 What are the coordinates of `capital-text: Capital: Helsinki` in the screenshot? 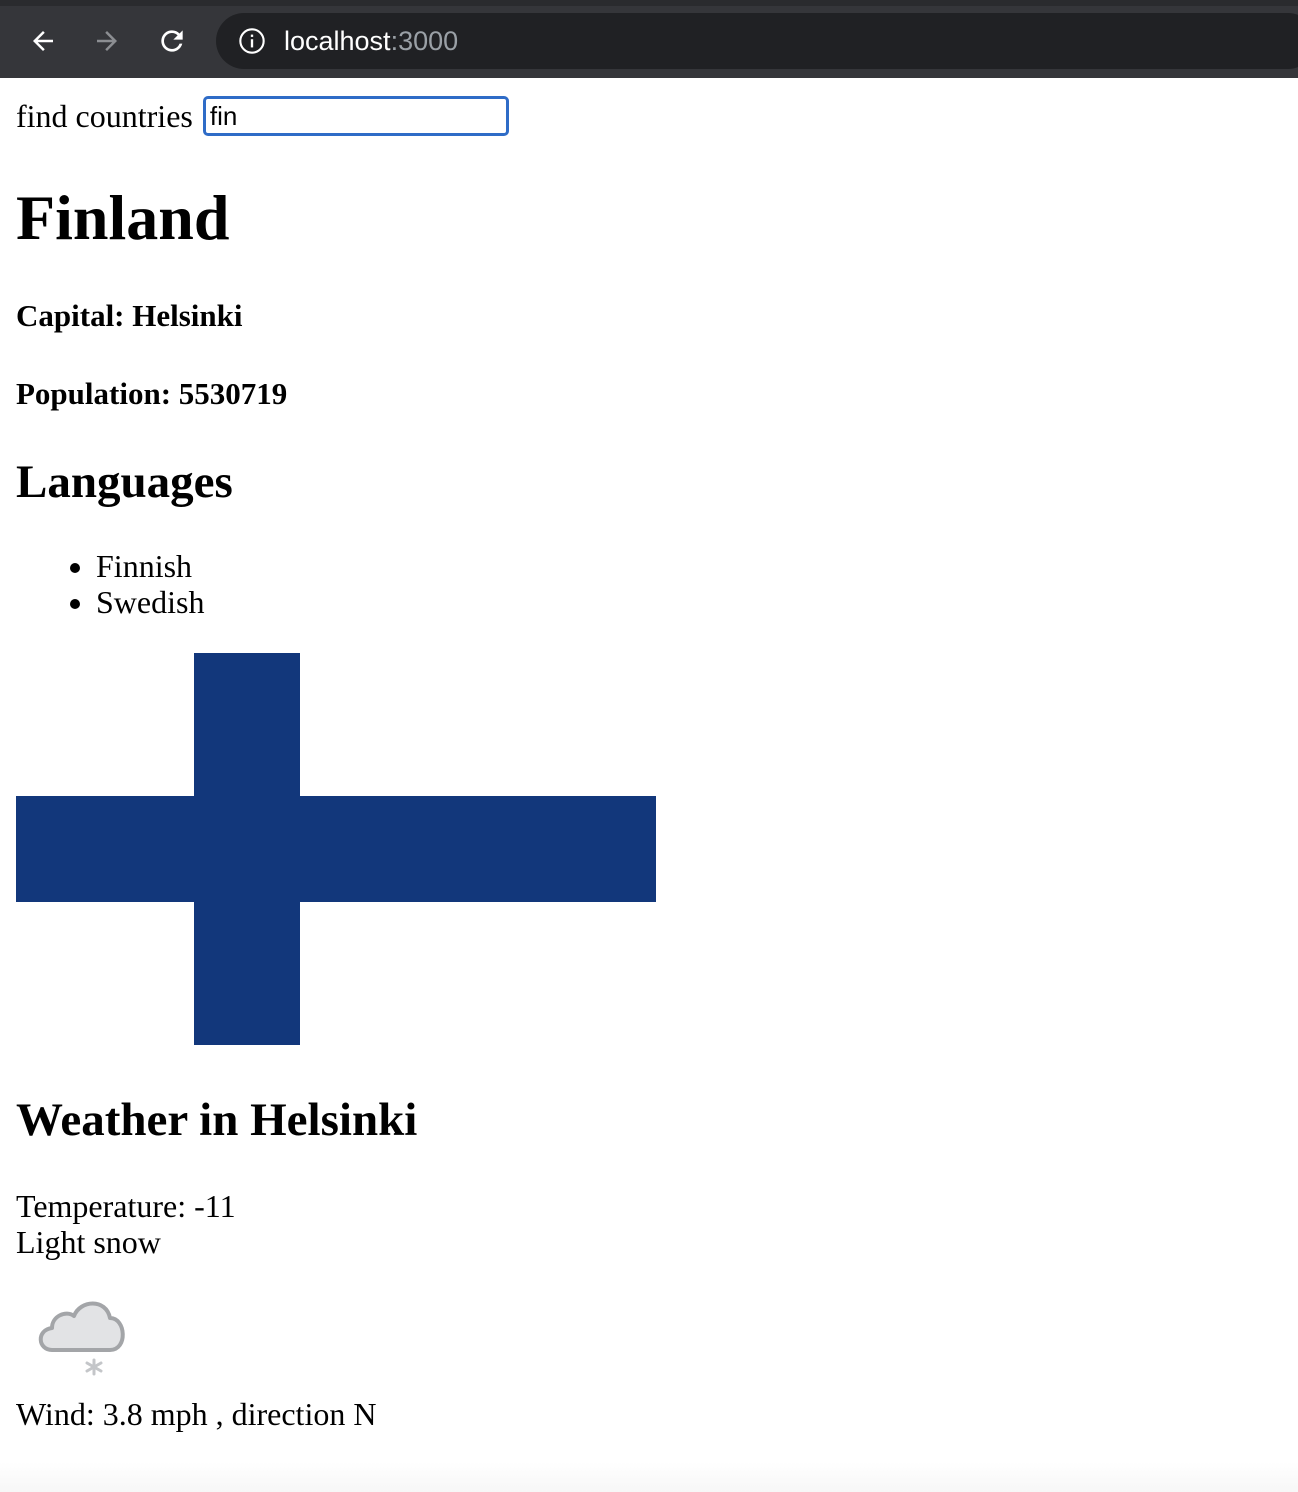 It's located at (129, 315).